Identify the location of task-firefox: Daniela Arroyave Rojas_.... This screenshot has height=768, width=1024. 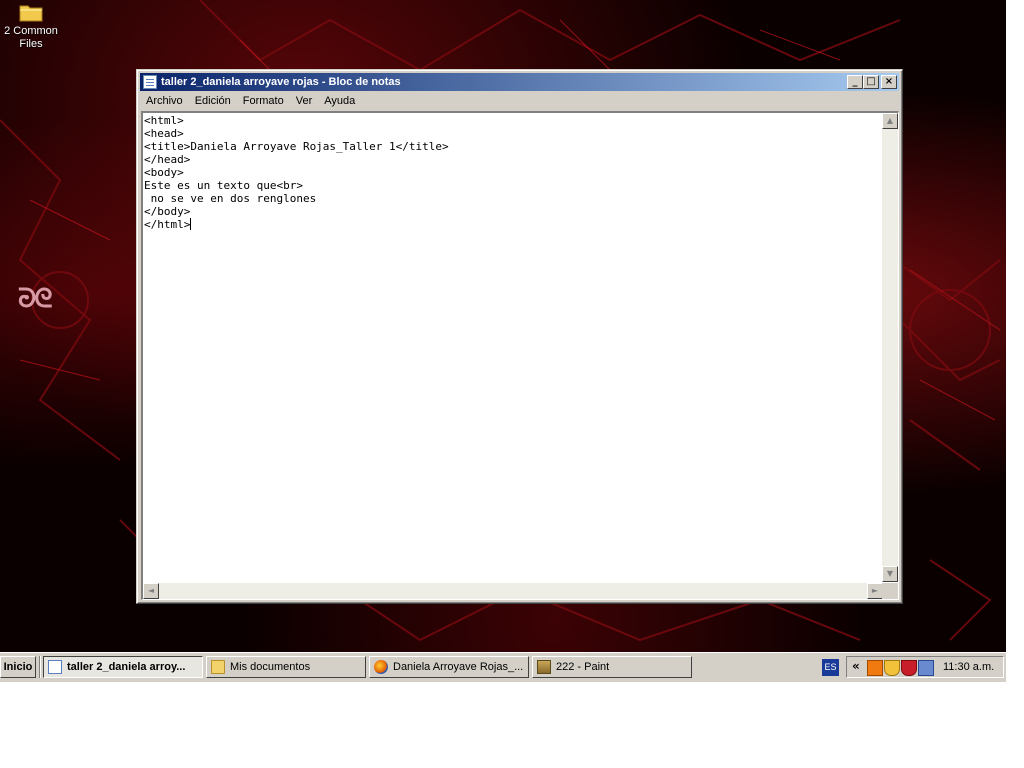
(449, 667).